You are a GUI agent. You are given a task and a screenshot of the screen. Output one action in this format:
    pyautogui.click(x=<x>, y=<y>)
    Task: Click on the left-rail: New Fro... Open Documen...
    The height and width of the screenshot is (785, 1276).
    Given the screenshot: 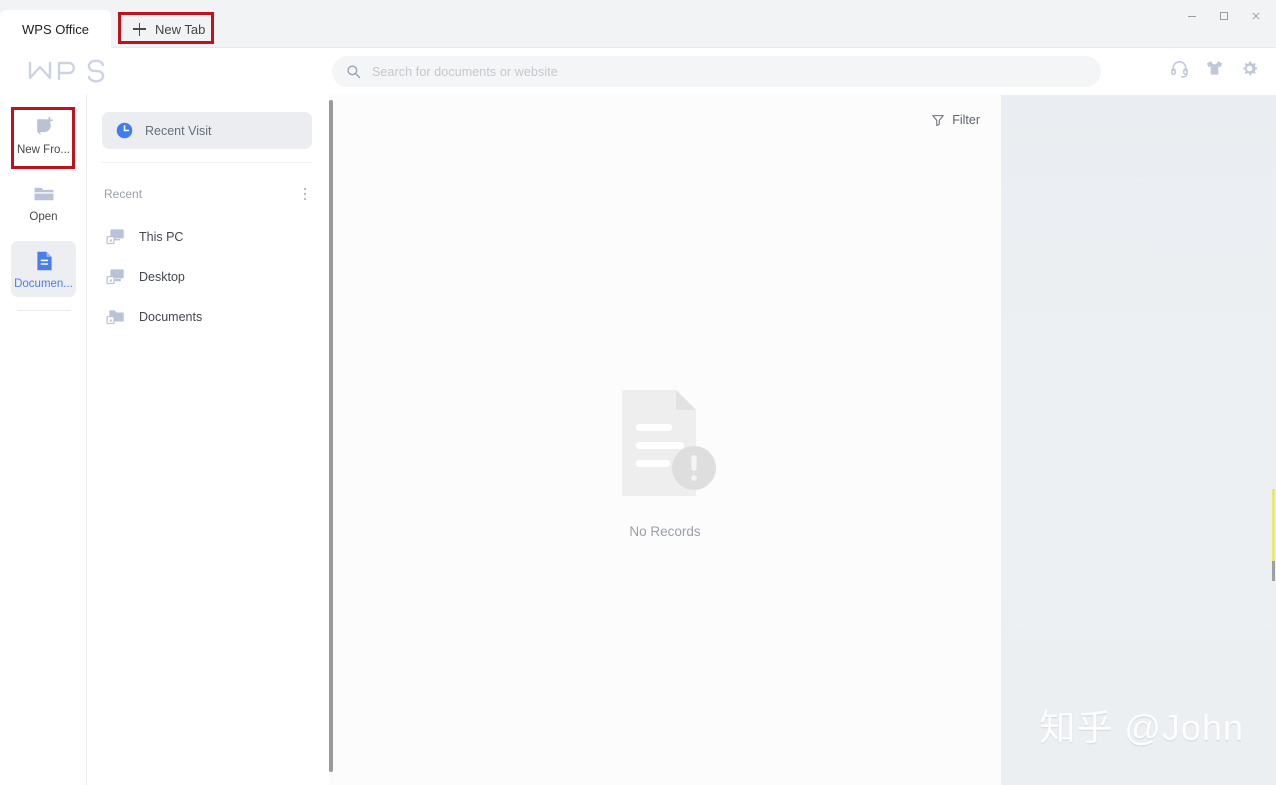 What is the action you would take?
    pyautogui.click(x=43, y=439)
    